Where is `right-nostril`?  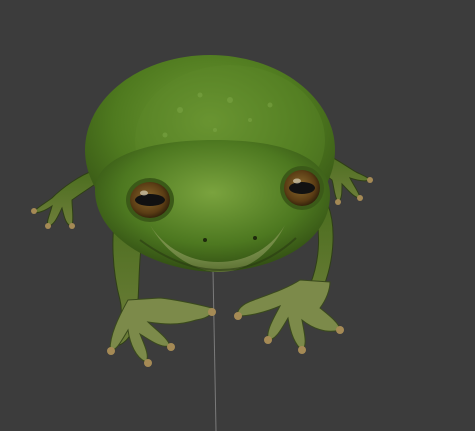
right-nostril is located at coordinates (255, 238).